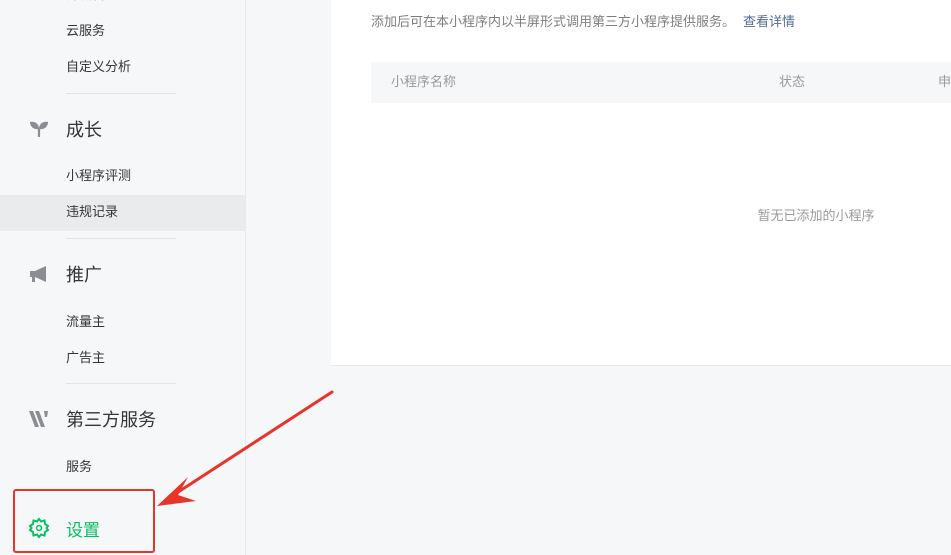  Describe the element at coordinates (122, 129) in the screenshot. I see `sidebar-group-growth: 成长` at that location.